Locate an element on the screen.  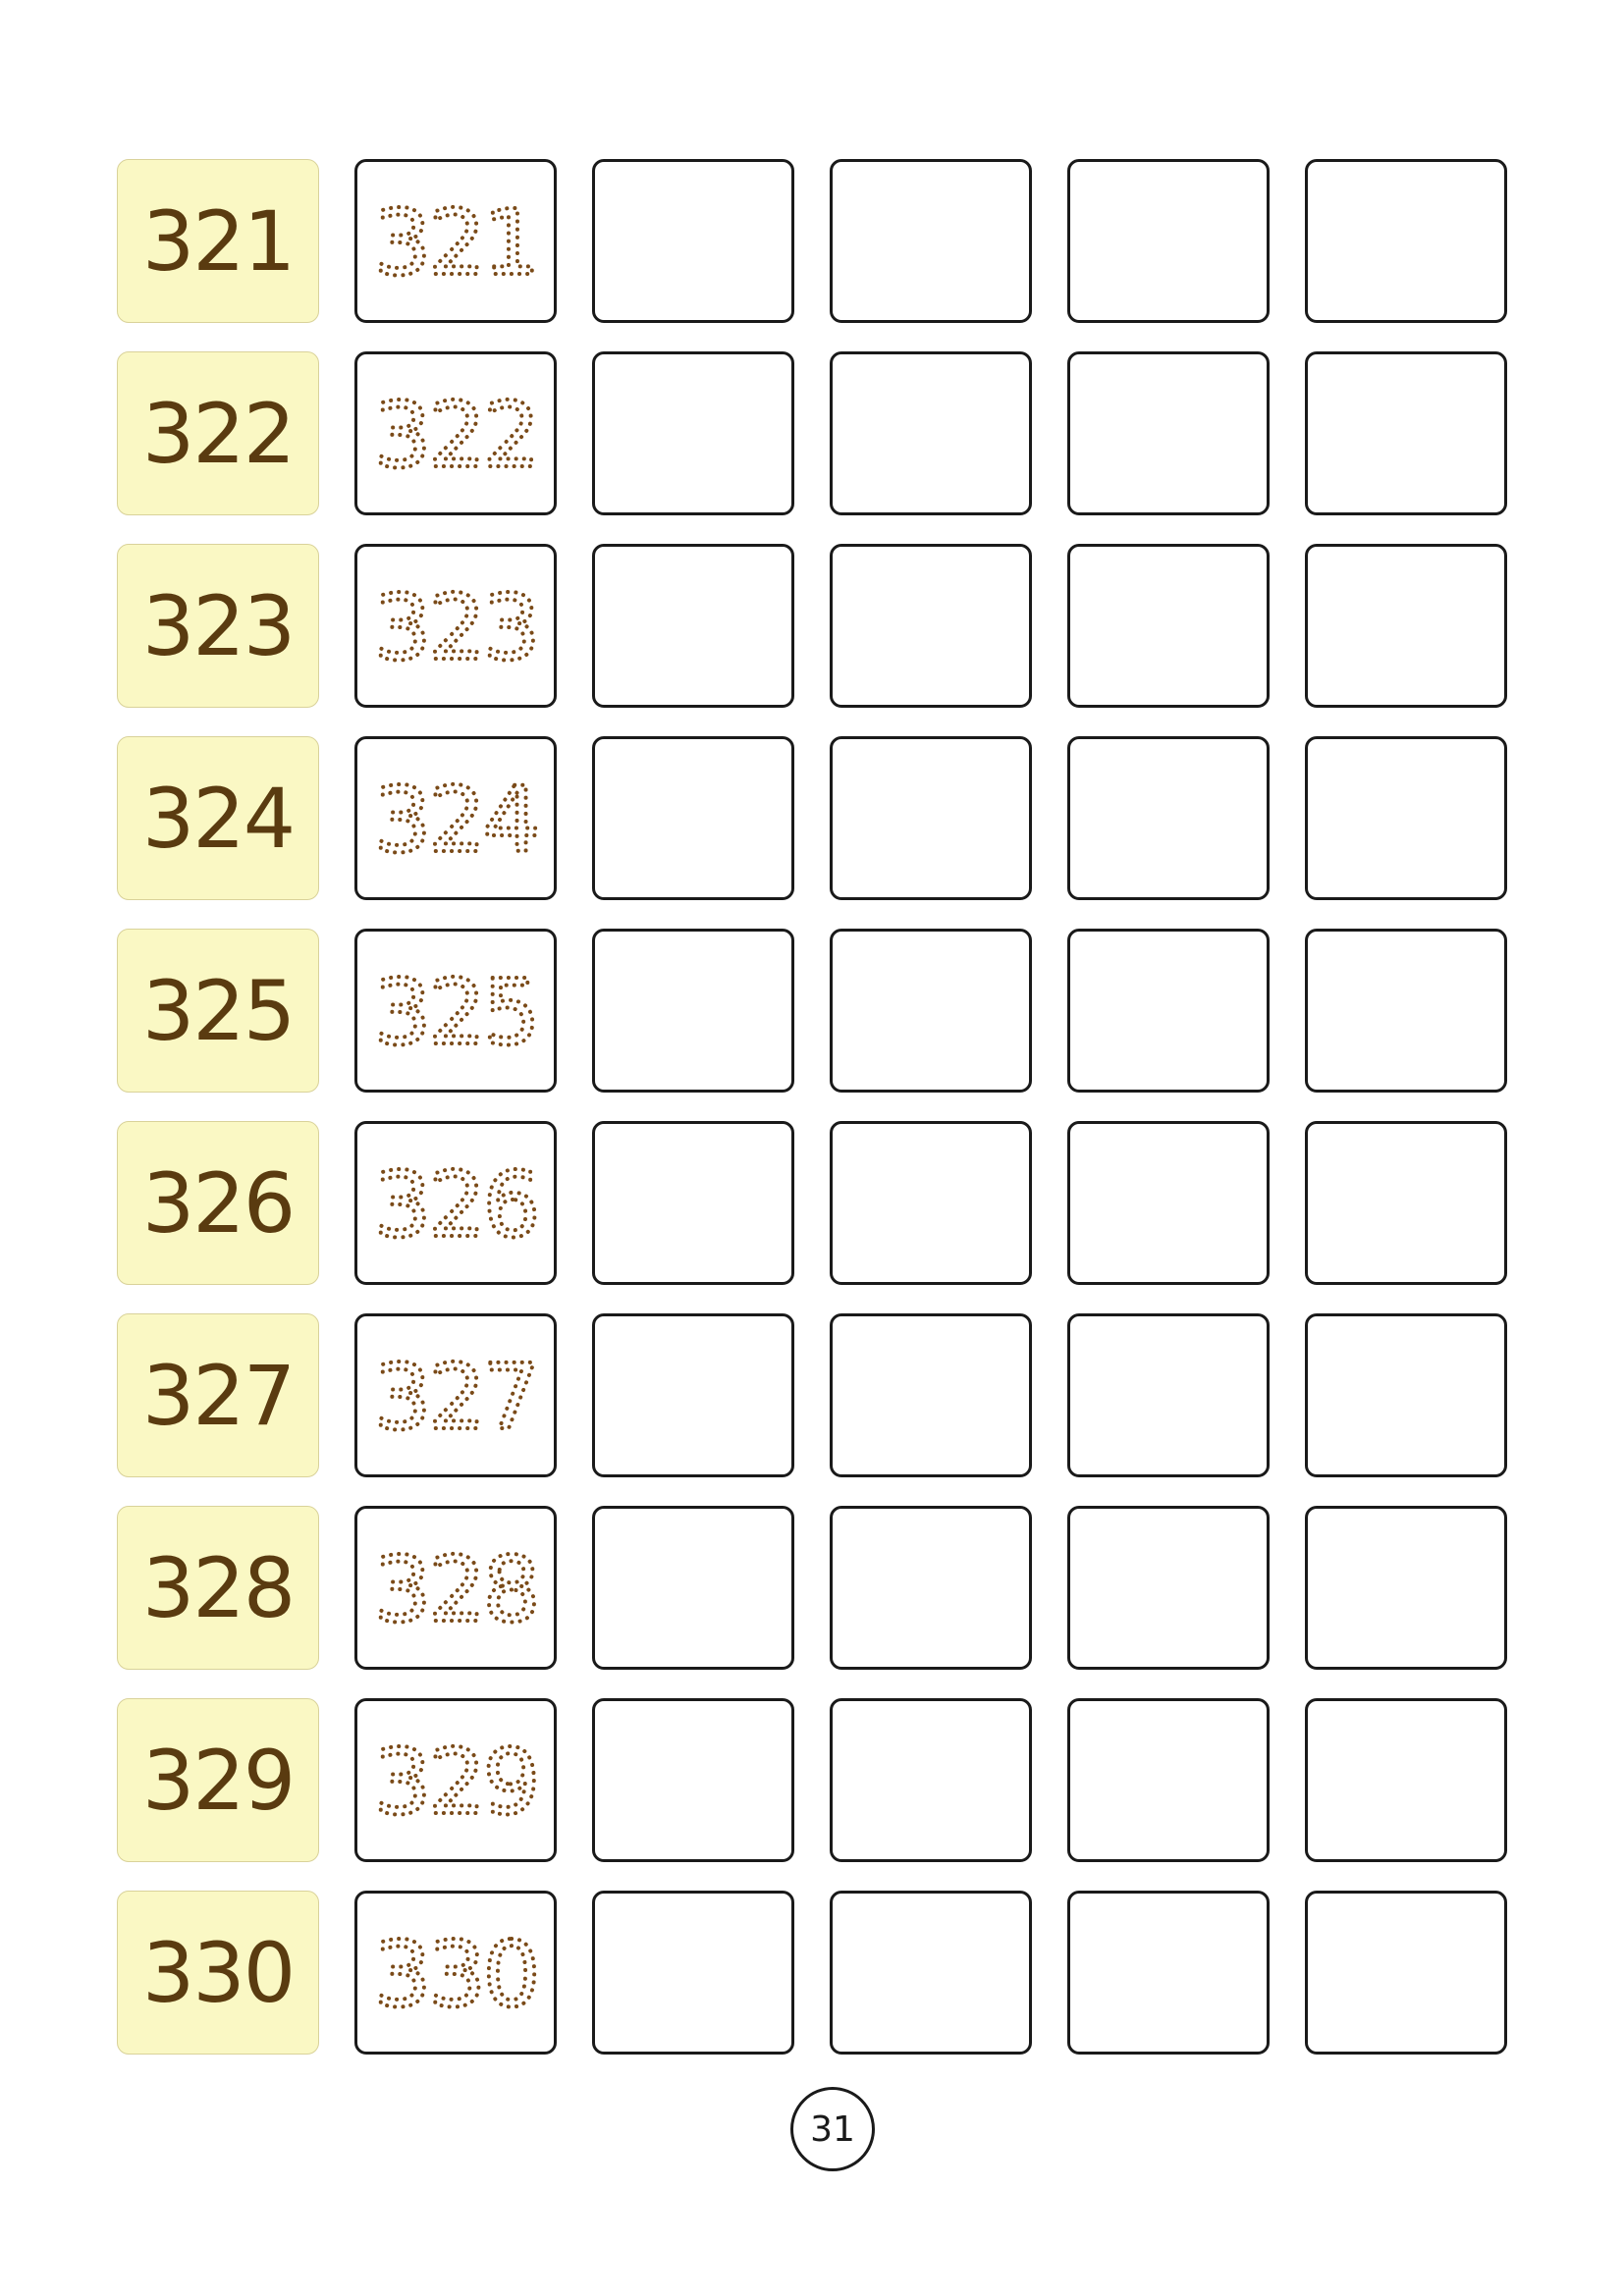
trace-number-text: 328 is located at coordinates (456, 1590).